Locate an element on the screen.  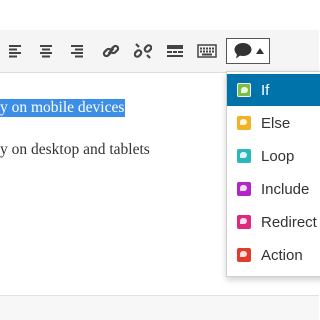
align-center-button is located at coordinates (46, 51).